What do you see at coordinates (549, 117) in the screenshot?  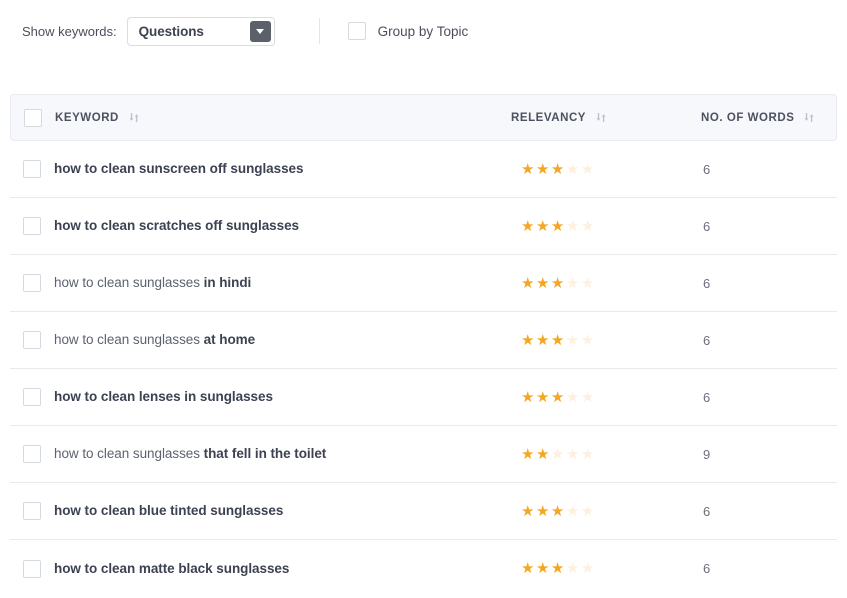 I see `column-header-relevancy-label: RELEVANCY` at bounding box center [549, 117].